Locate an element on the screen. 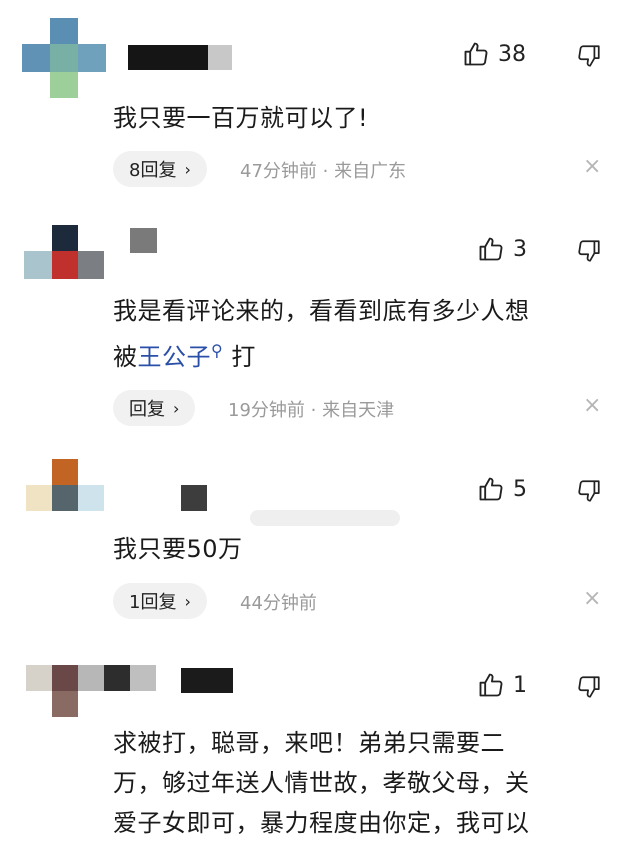 The width and height of the screenshot is (640, 852). search-icon: ⚲ is located at coordinates (217, 350).